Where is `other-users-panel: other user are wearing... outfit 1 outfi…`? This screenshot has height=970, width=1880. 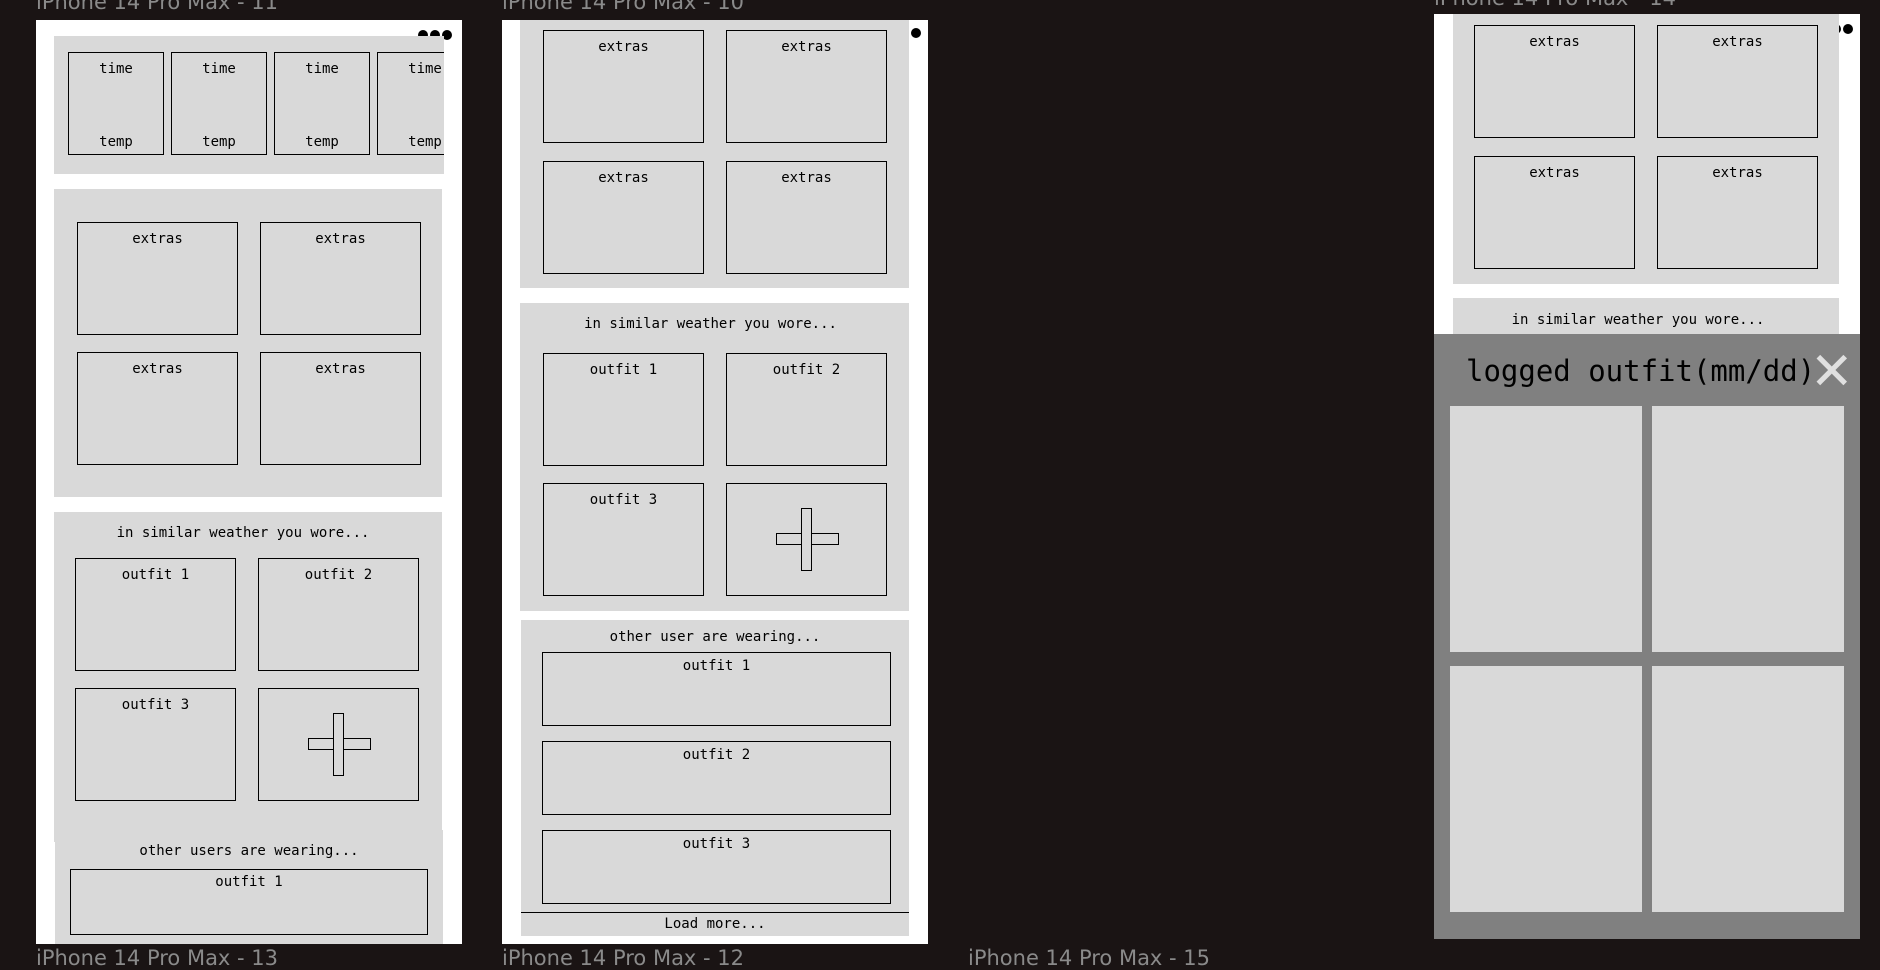
other-users-panel: other user are wearing... outfit 1 outfi… is located at coordinates (715, 778).